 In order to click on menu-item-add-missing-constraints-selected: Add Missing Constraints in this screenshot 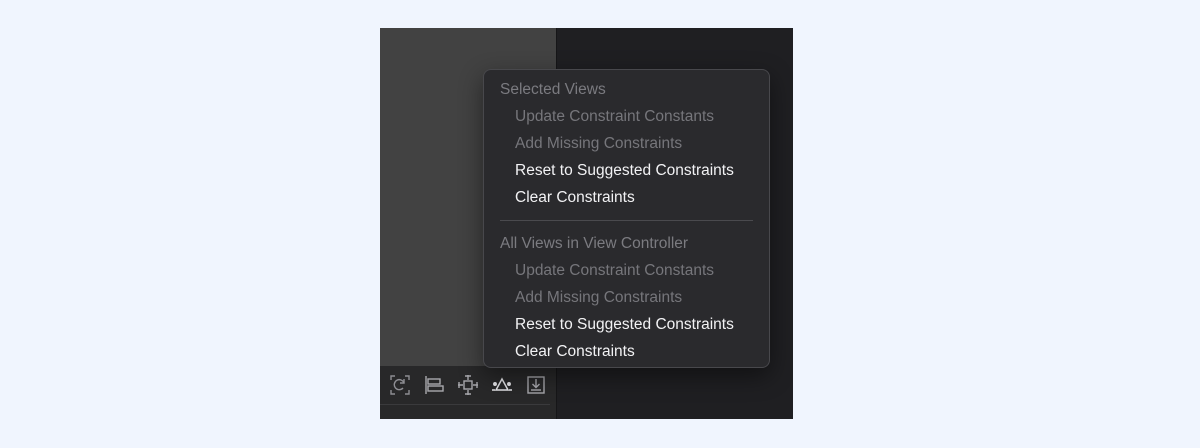, I will do `click(599, 143)`.